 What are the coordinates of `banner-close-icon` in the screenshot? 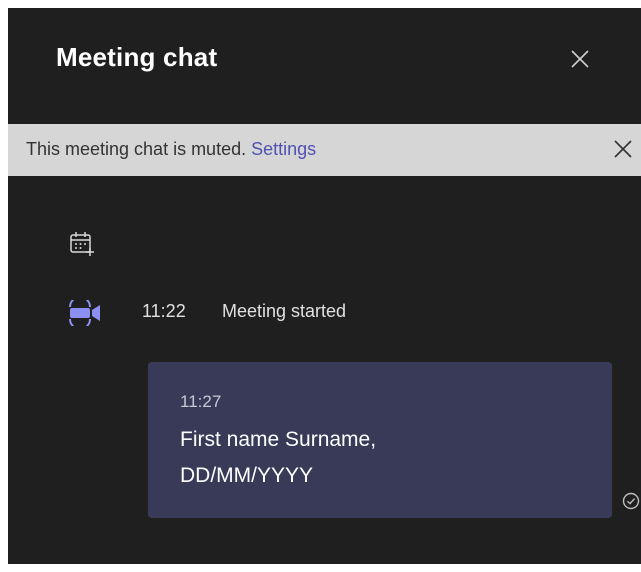 It's located at (623, 149).